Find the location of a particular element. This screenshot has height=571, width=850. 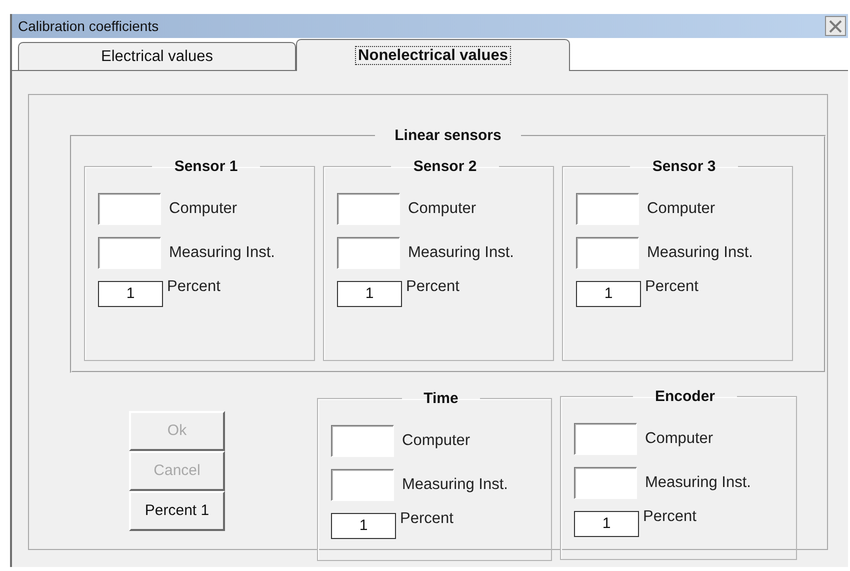

close-button is located at coordinates (835, 26).